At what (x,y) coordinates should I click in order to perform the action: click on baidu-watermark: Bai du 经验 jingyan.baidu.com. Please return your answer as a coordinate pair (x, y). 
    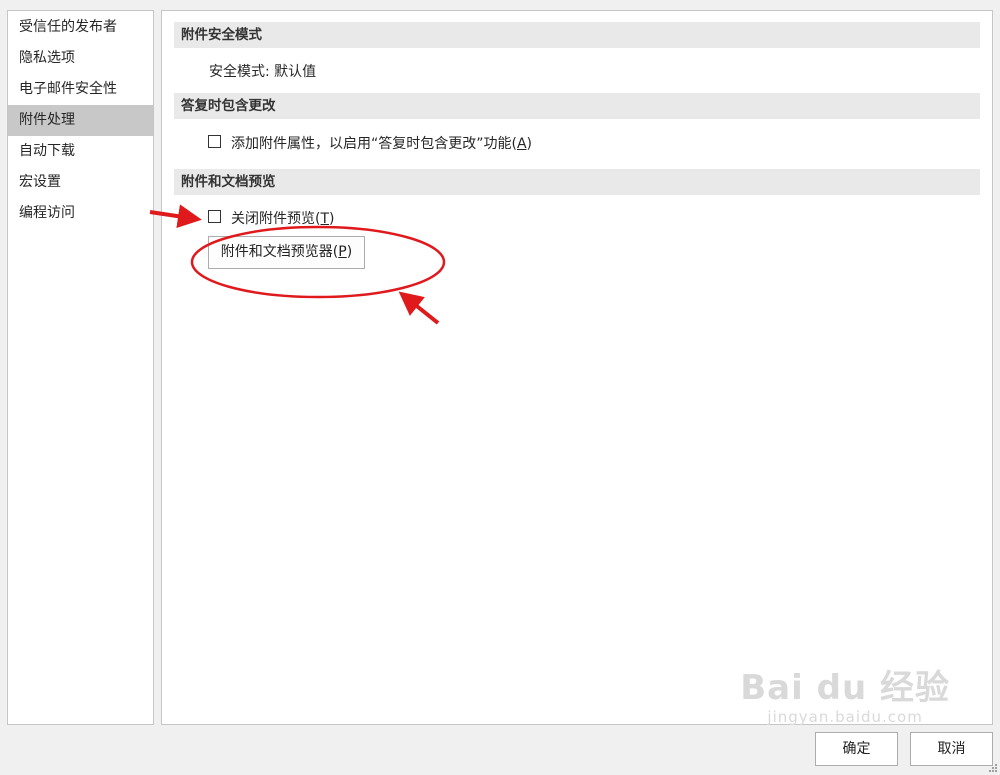
    Looking at the image, I should click on (845, 697).